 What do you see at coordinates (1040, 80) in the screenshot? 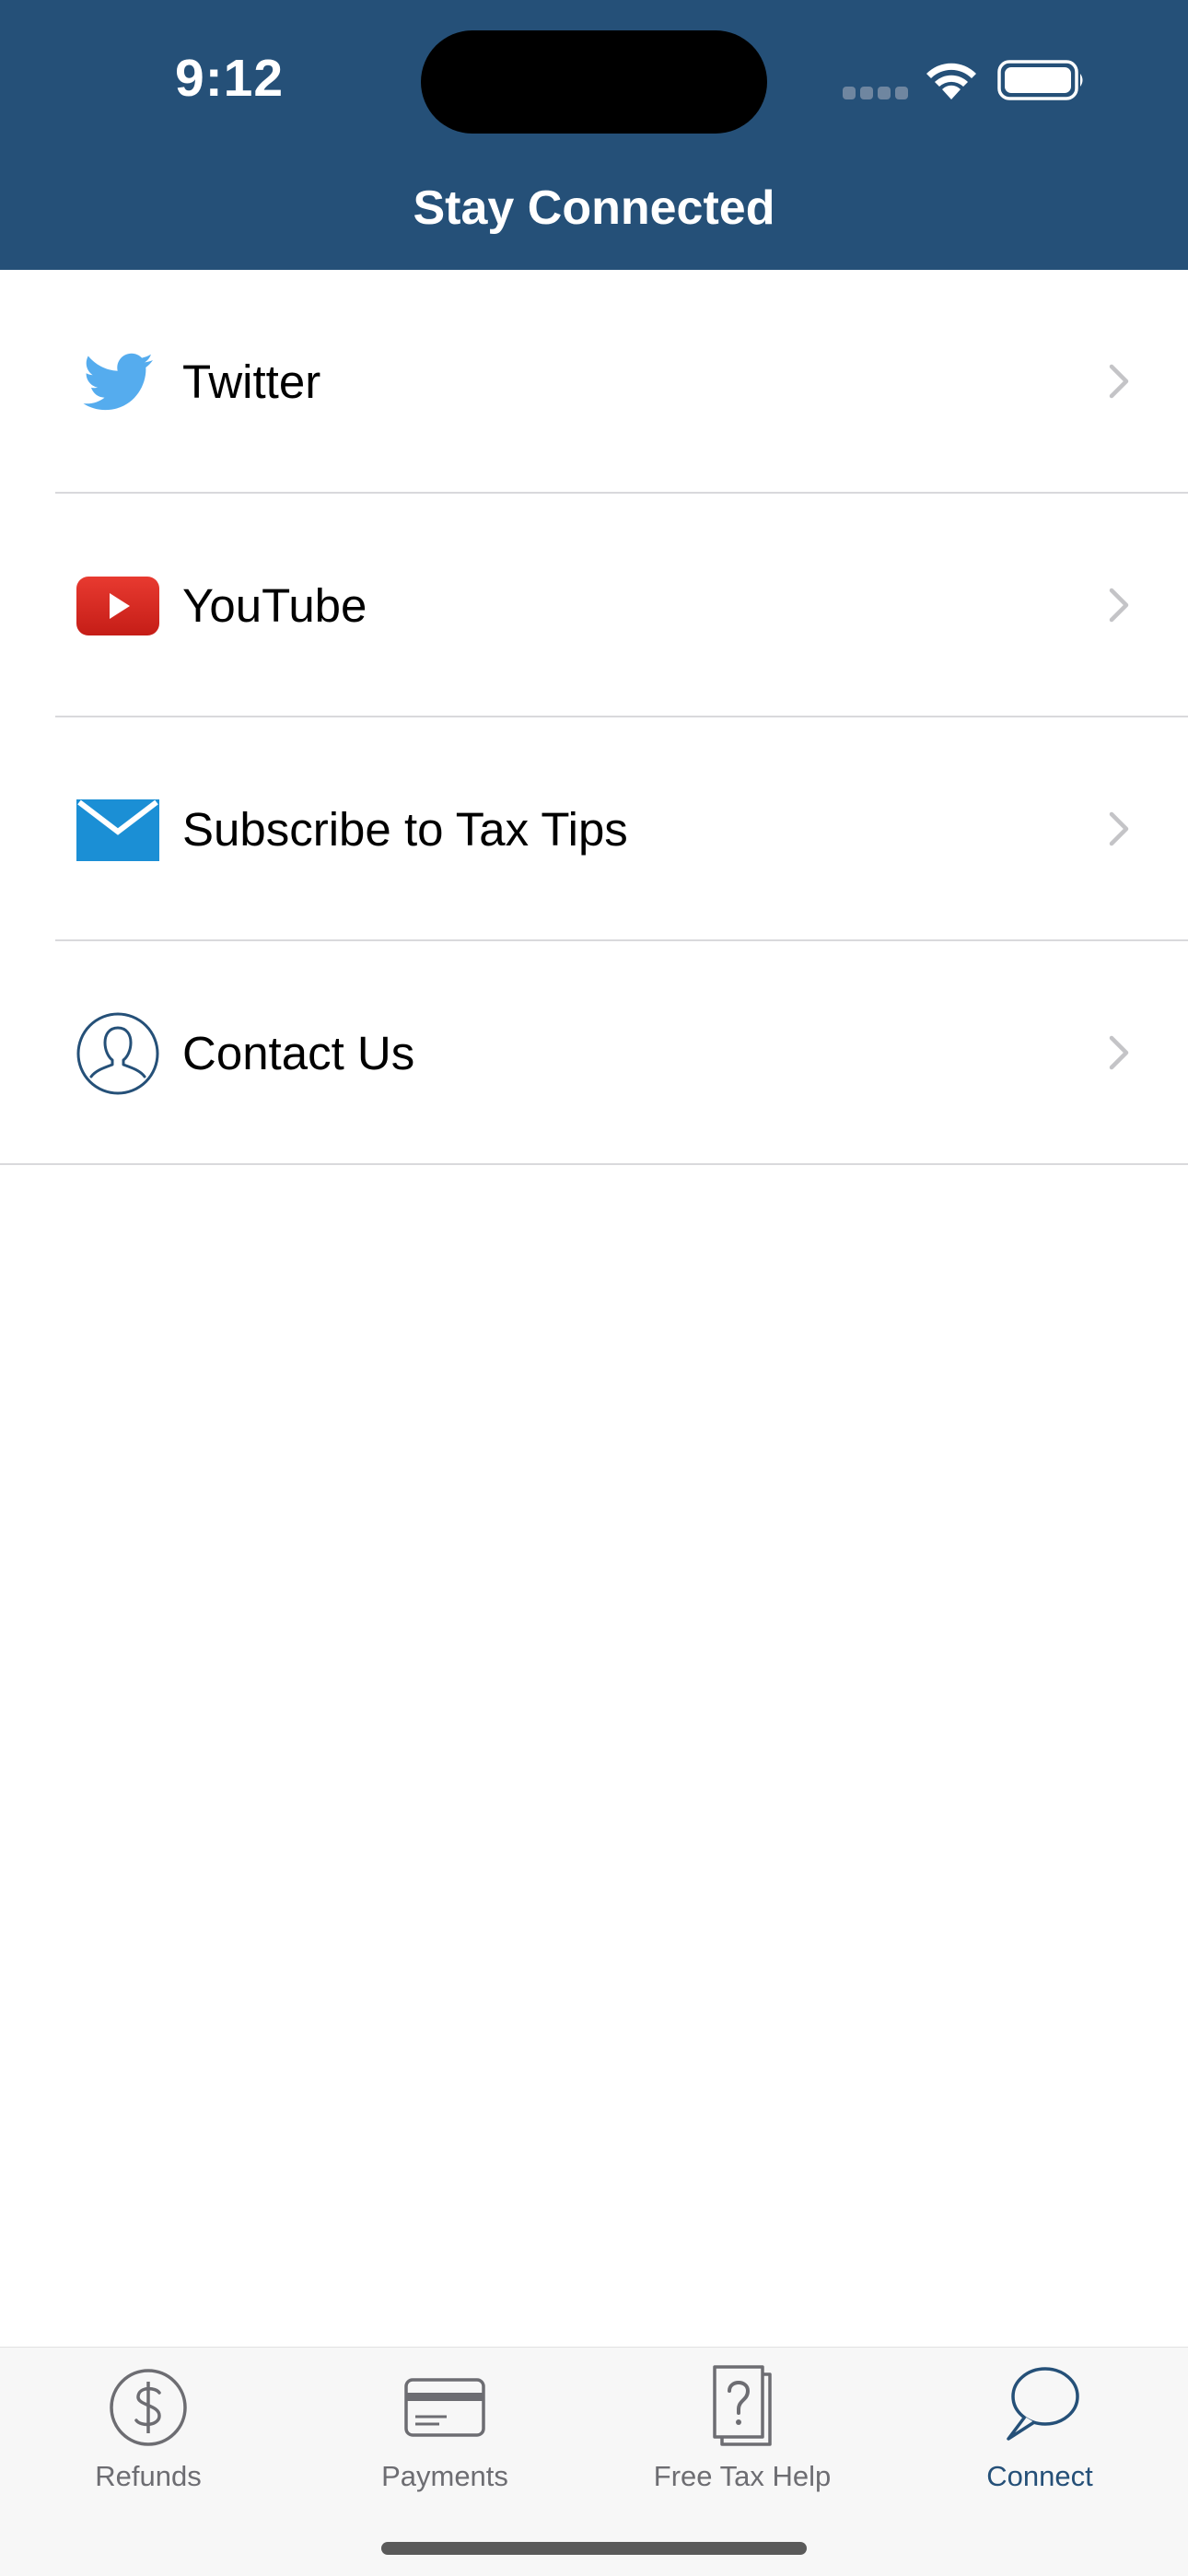
I see `battery-icon` at bounding box center [1040, 80].